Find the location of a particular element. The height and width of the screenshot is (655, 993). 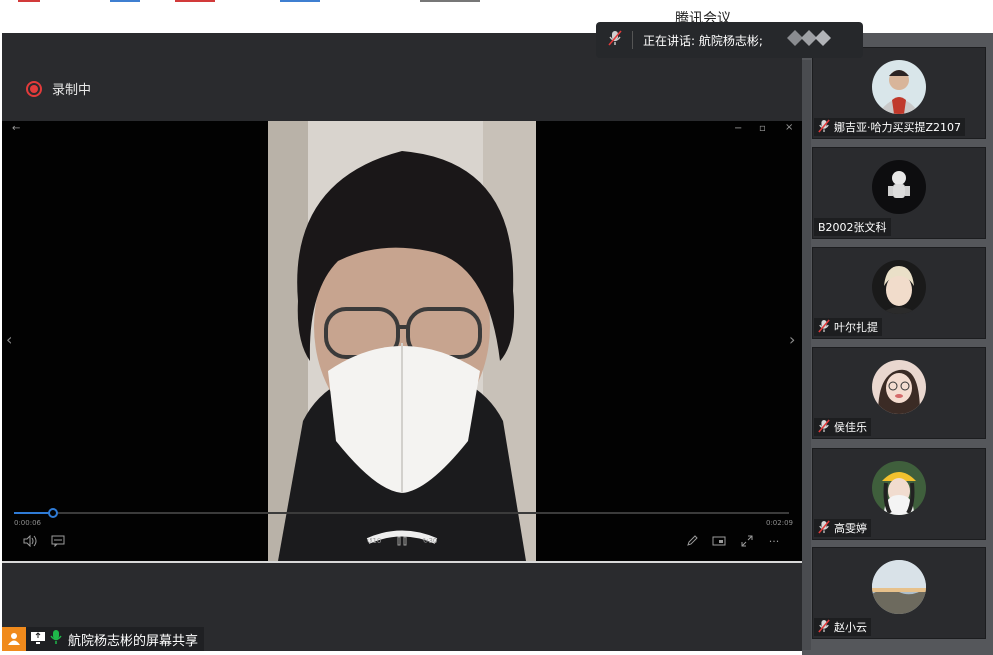

participant-name-tag: 高雯婷 is located at coordinates (842, 528).